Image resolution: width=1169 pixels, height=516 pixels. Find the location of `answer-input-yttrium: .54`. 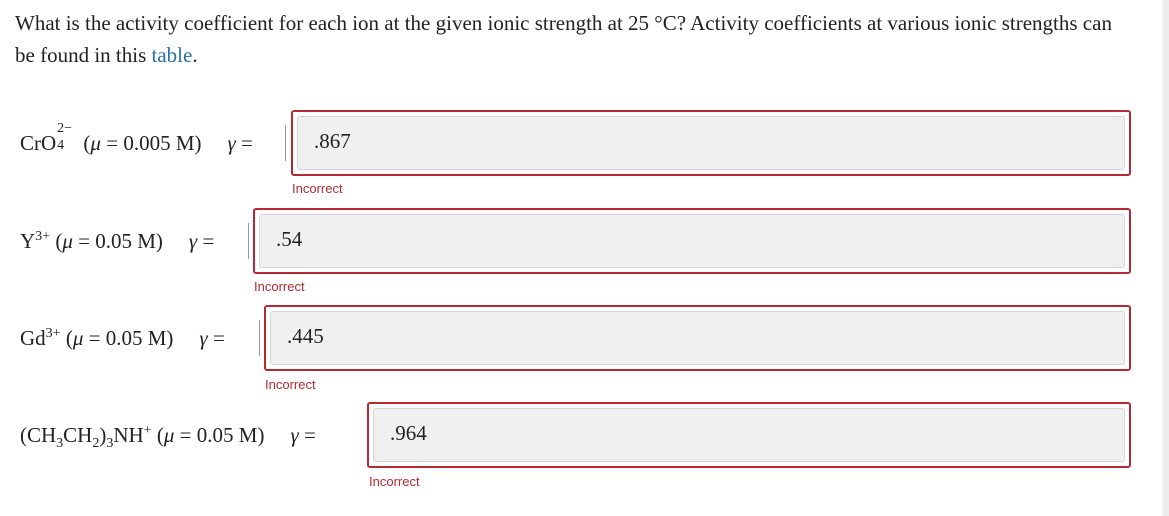

answer-input-yttrium: .54 is located at coordinates (692, 241).